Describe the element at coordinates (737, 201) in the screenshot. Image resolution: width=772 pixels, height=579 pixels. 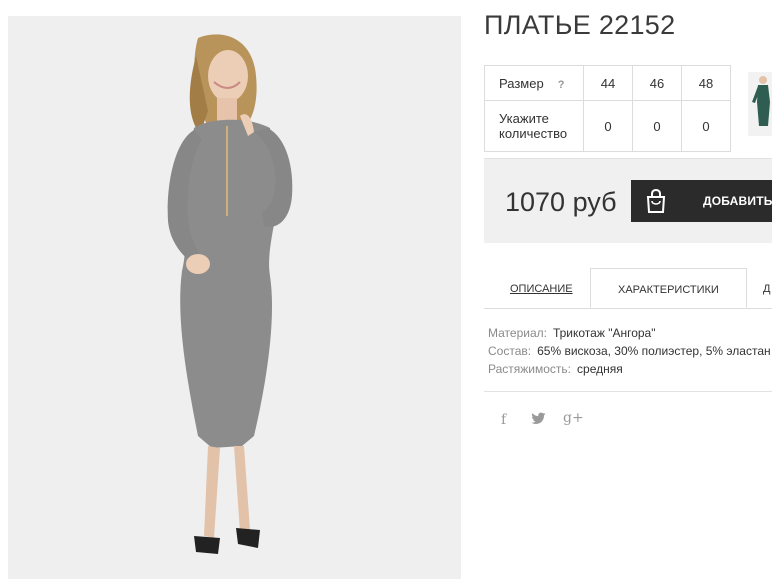
I see `add-to-cart-label: ДОБАВИТЬ В` at that location.